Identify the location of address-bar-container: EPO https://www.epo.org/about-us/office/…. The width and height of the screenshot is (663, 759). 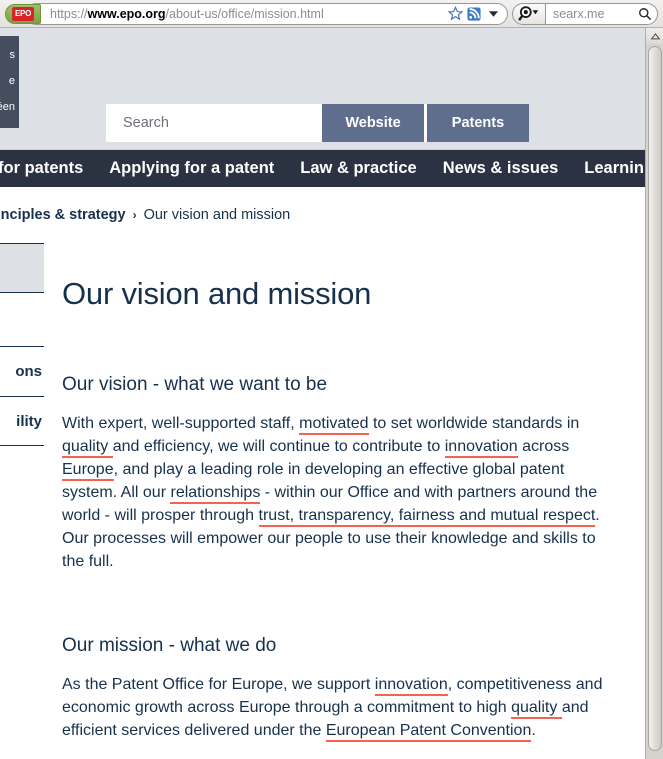
(255, 13).